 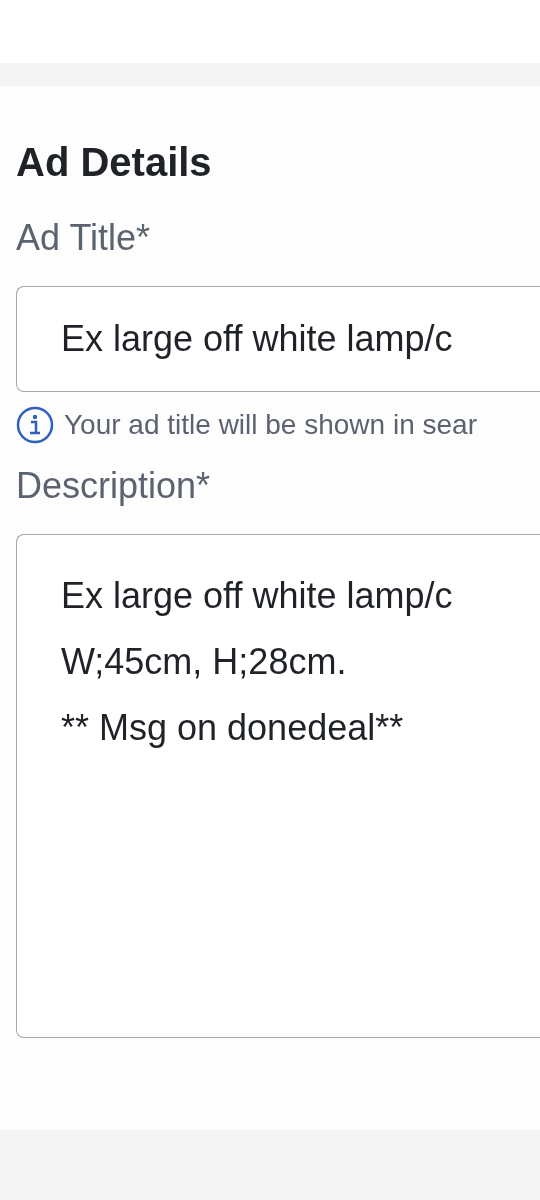 I want to click on helper-text: Your ad title will be shown in sear, so click(x=270, y=425).